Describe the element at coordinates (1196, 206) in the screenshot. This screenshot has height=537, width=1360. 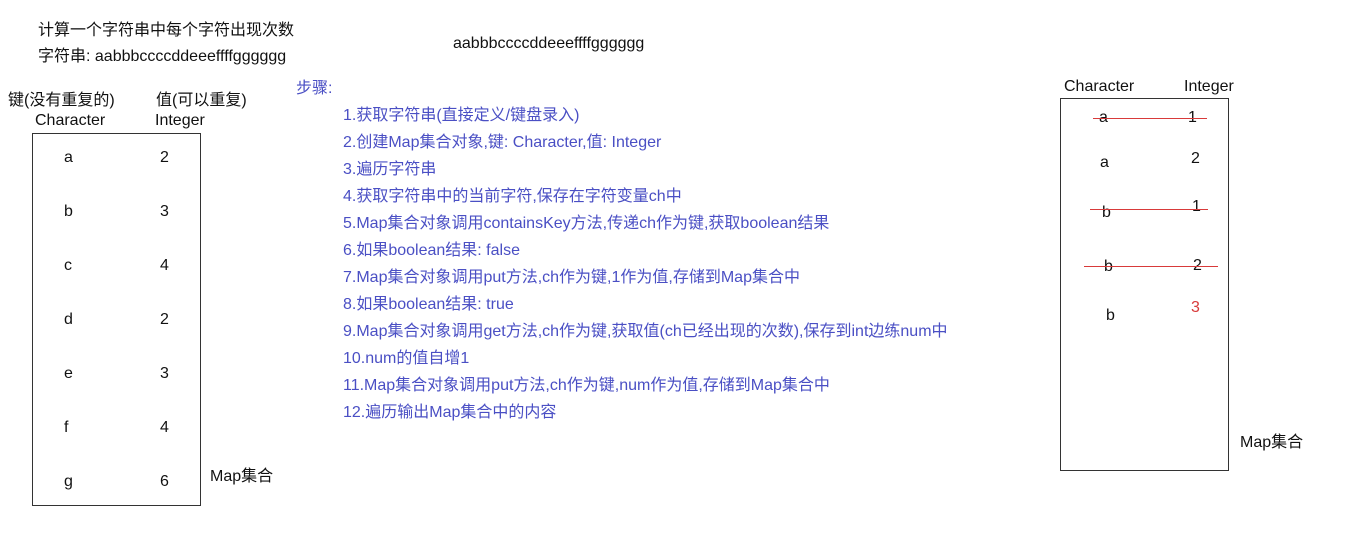
I see `right-map-value: 1` at that location.